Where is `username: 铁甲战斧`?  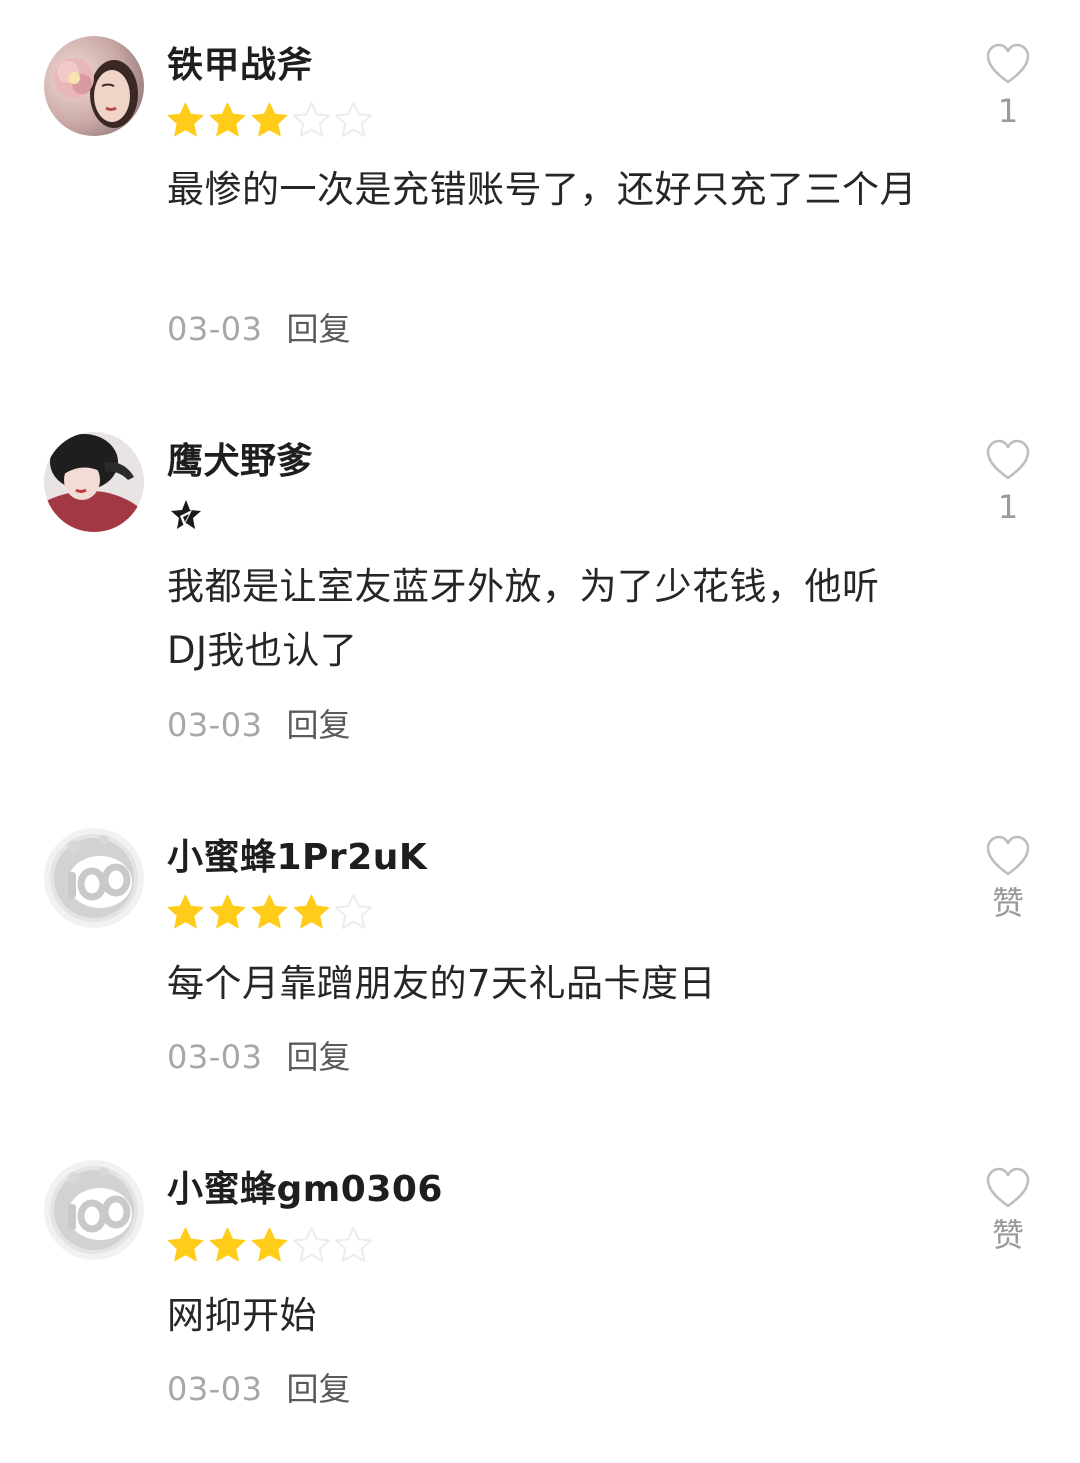 username: 铁甲战斧 is located at coordinates (240, 66).